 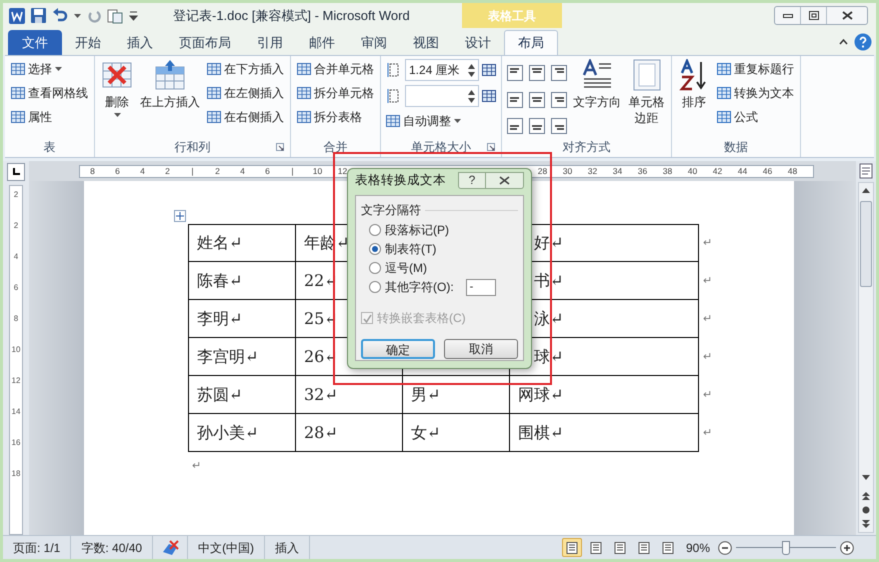 What do you see at coordinates (755, 117) in the screenshot?
I see `ribbon-button: 公式` at bounding box center [755, 117].